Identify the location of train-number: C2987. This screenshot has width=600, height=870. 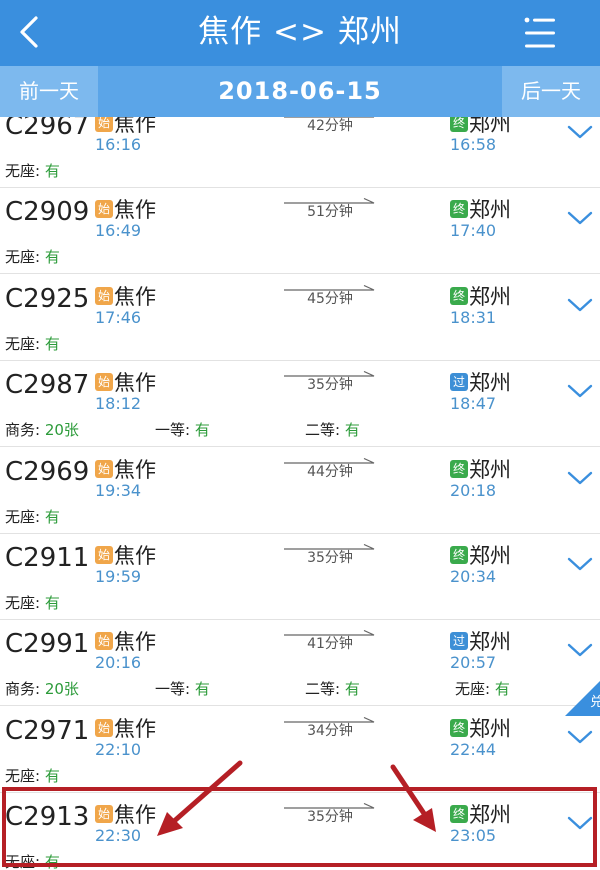
(47, 385).